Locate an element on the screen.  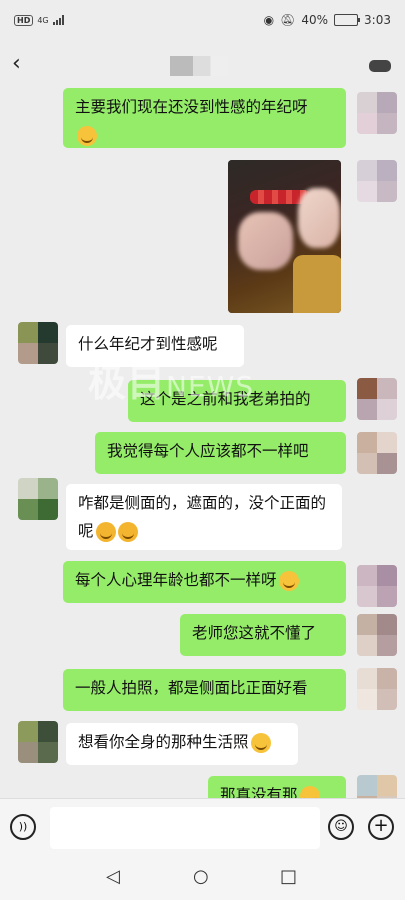
nav-recents-icon: □ is located at coordinates (288, 876).